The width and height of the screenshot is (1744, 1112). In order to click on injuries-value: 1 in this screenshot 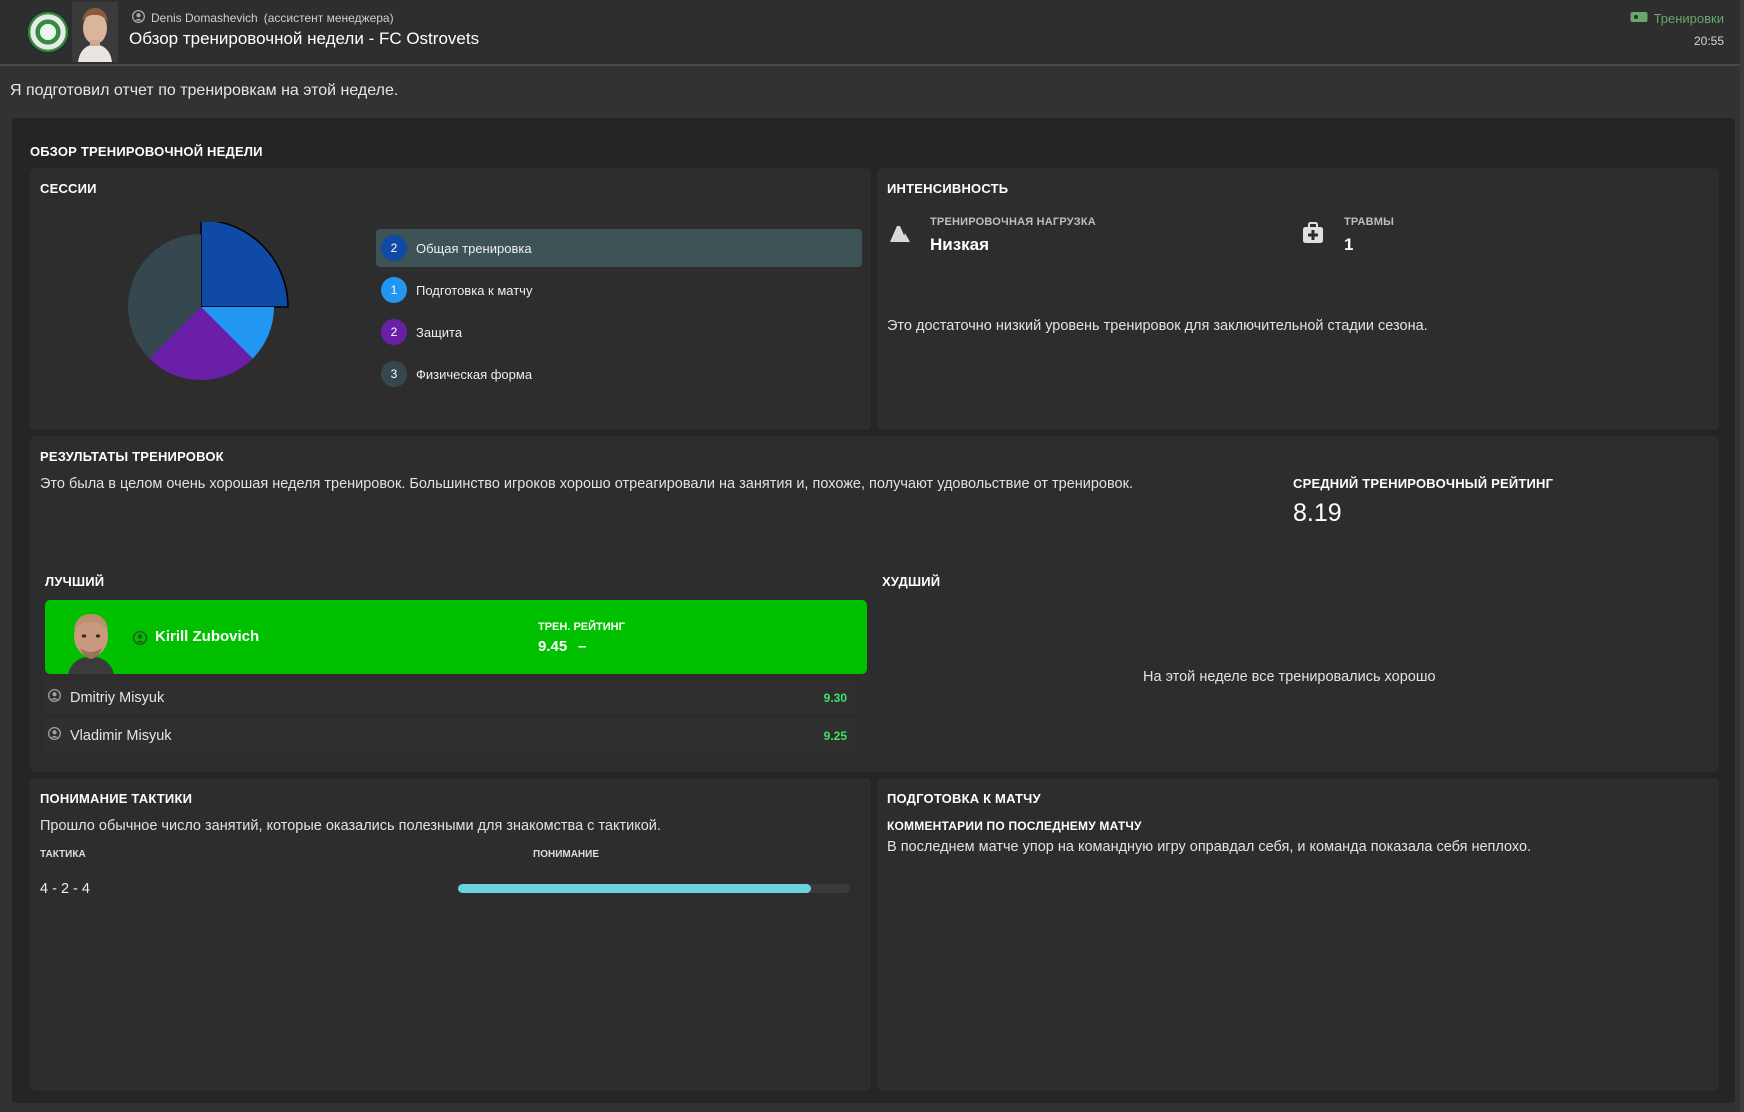, I will do `click(1349, 244)`.